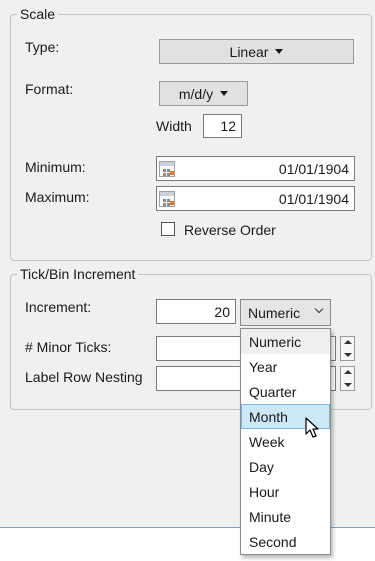 This screenshot has width=375, height=561. What do you see at coordinates (285, 391) in the screenshot?
I see `option-quarter: Quarter` at bounding box center [285, 391].